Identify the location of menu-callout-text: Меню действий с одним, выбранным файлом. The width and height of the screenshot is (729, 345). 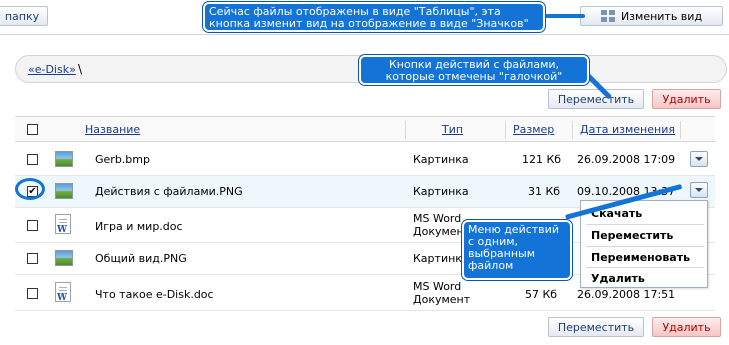
(513, 247).